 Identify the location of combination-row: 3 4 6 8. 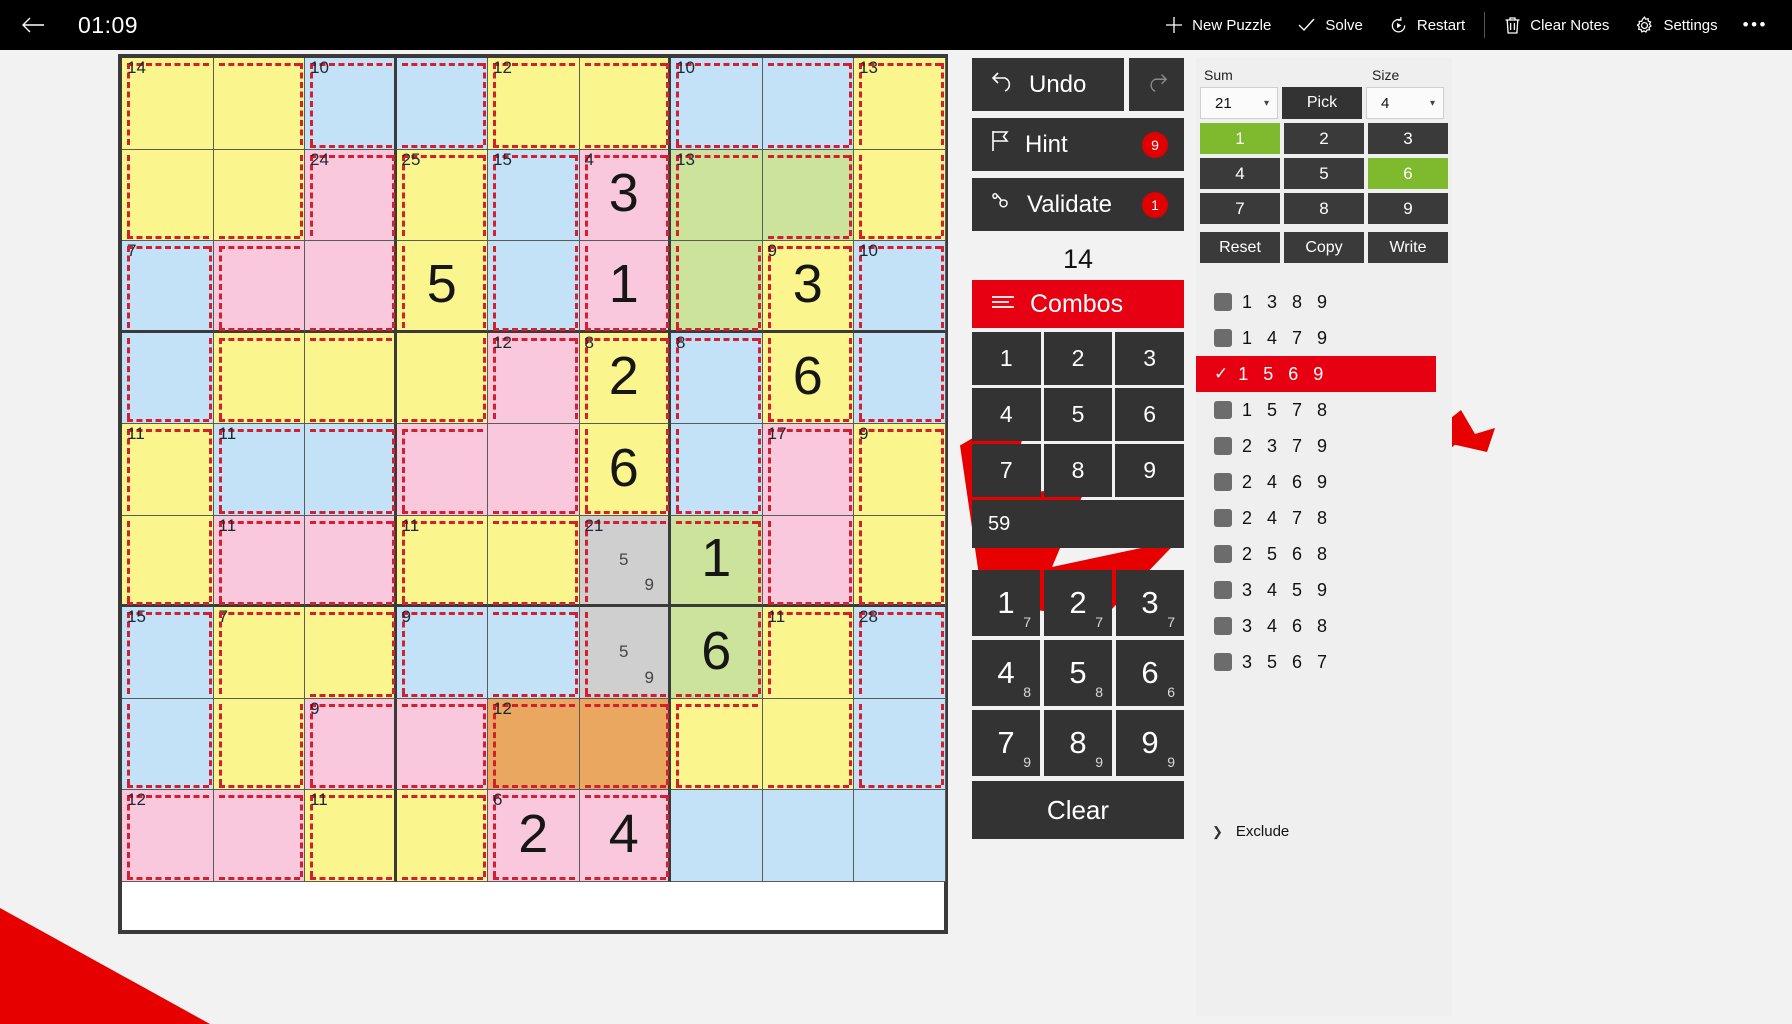
(1327, 626).